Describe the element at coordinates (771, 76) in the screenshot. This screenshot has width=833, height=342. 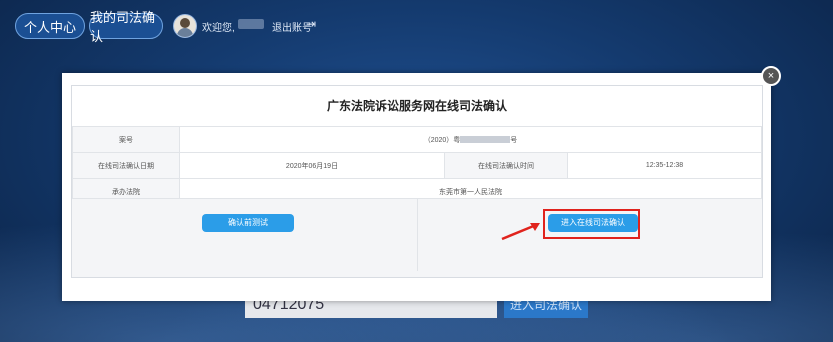
I see `close-icon: ×` at that location.